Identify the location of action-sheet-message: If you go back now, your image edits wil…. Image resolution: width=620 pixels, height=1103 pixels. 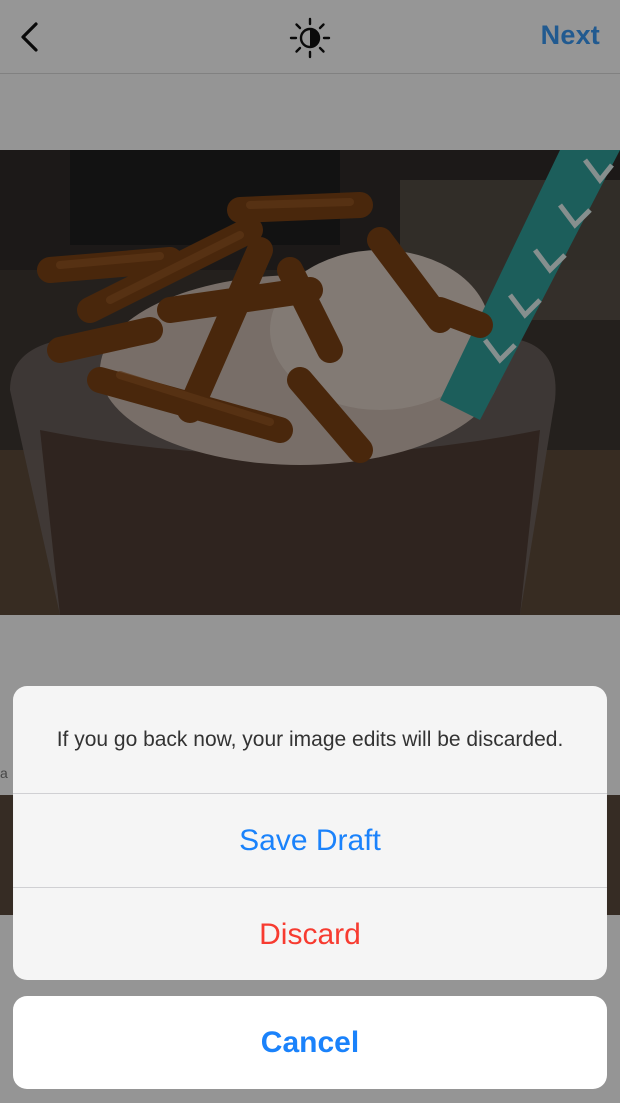
(310, 739).